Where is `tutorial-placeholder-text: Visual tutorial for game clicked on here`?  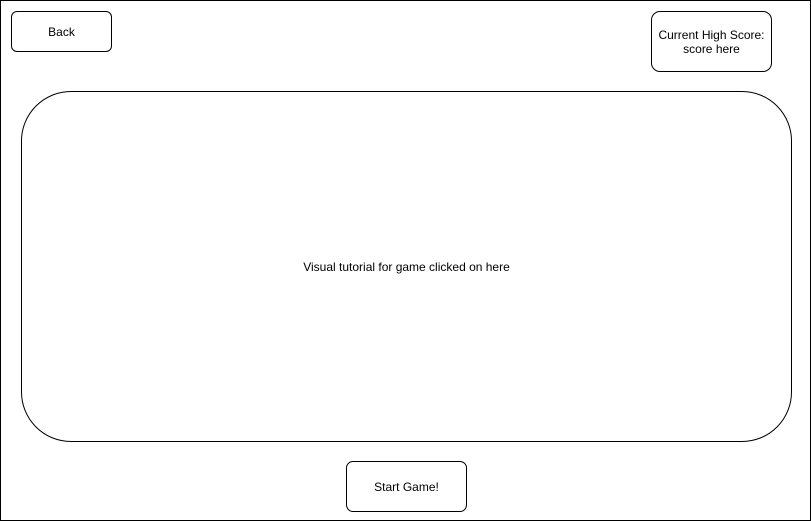 tutorial-placeholder-text: Visual tutorial for game clicked on here is located at coordinates (406, 266).